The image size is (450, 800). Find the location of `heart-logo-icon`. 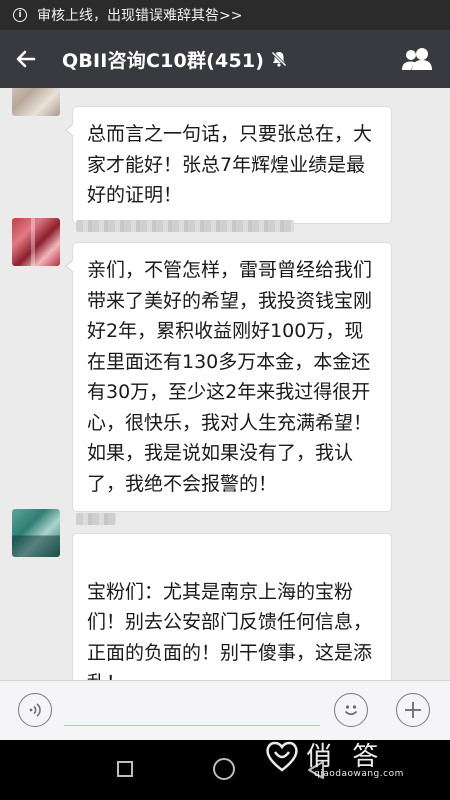

heart-logo-icon is located at coordinates (282, 756).